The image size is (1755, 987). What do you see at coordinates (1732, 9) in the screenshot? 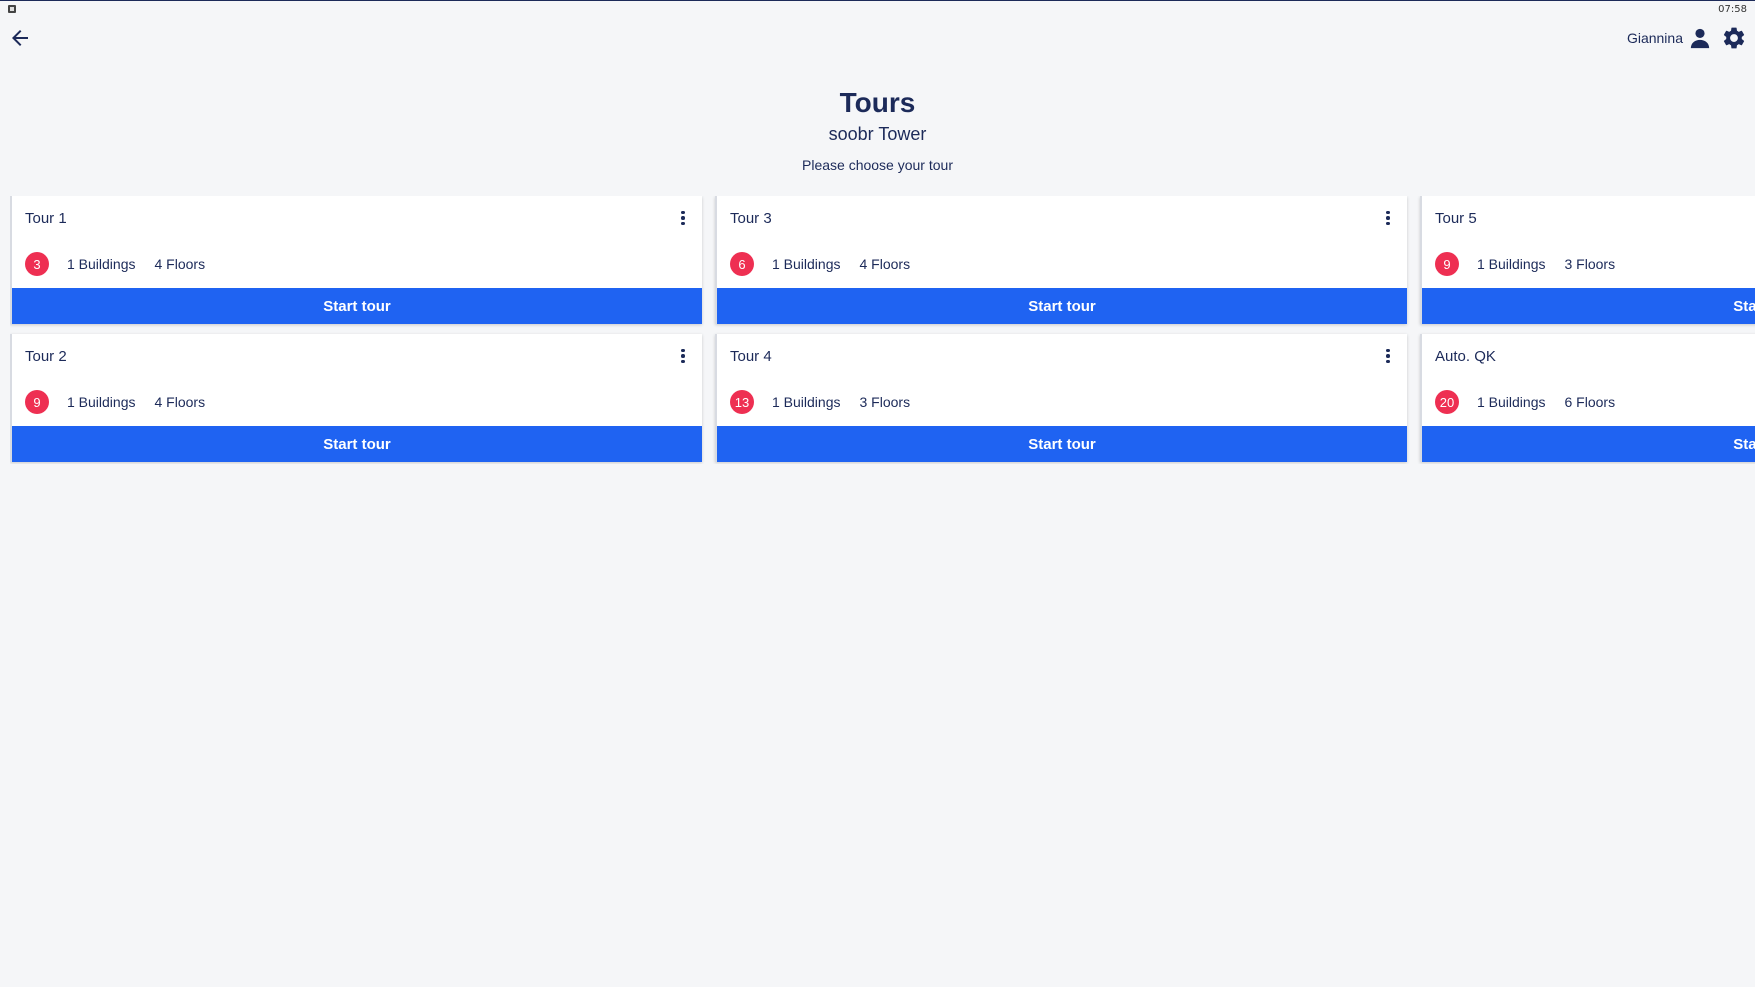
I see `status-time: 07:58` at bounding box center [1732, 9].